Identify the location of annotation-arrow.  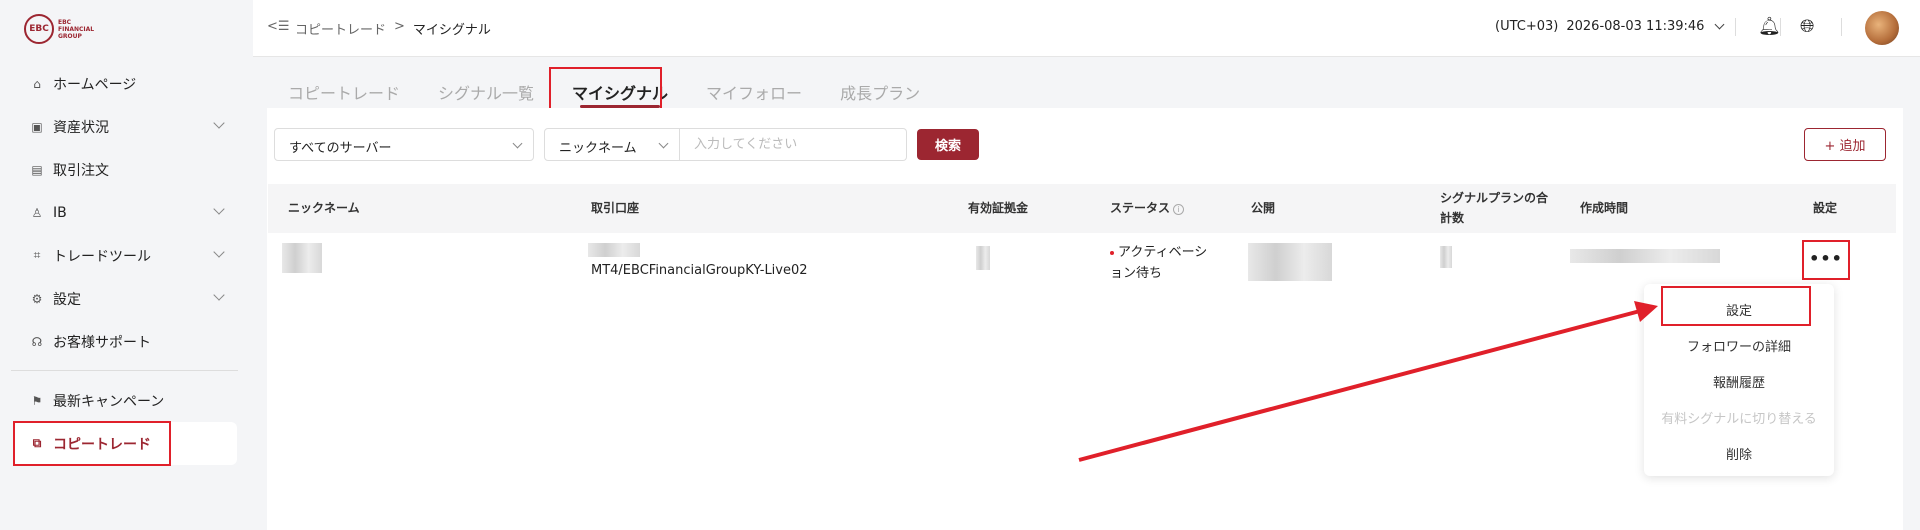
(1368, 381).